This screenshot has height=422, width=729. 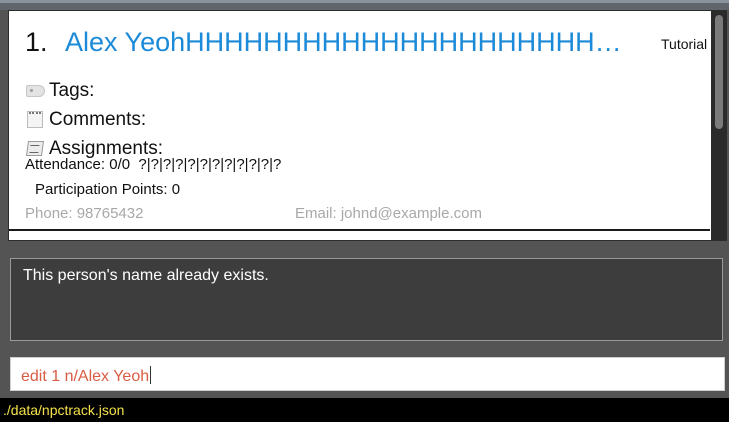 I want to click on participation-text: Participation Points: 0, so click(x=108, y=189).